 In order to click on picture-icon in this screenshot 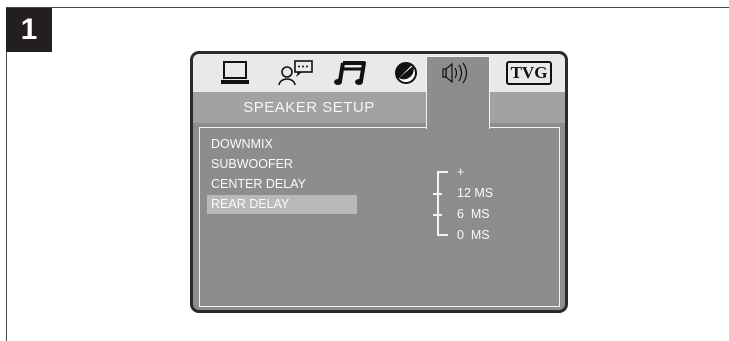, I will do `click(406, 73)`.